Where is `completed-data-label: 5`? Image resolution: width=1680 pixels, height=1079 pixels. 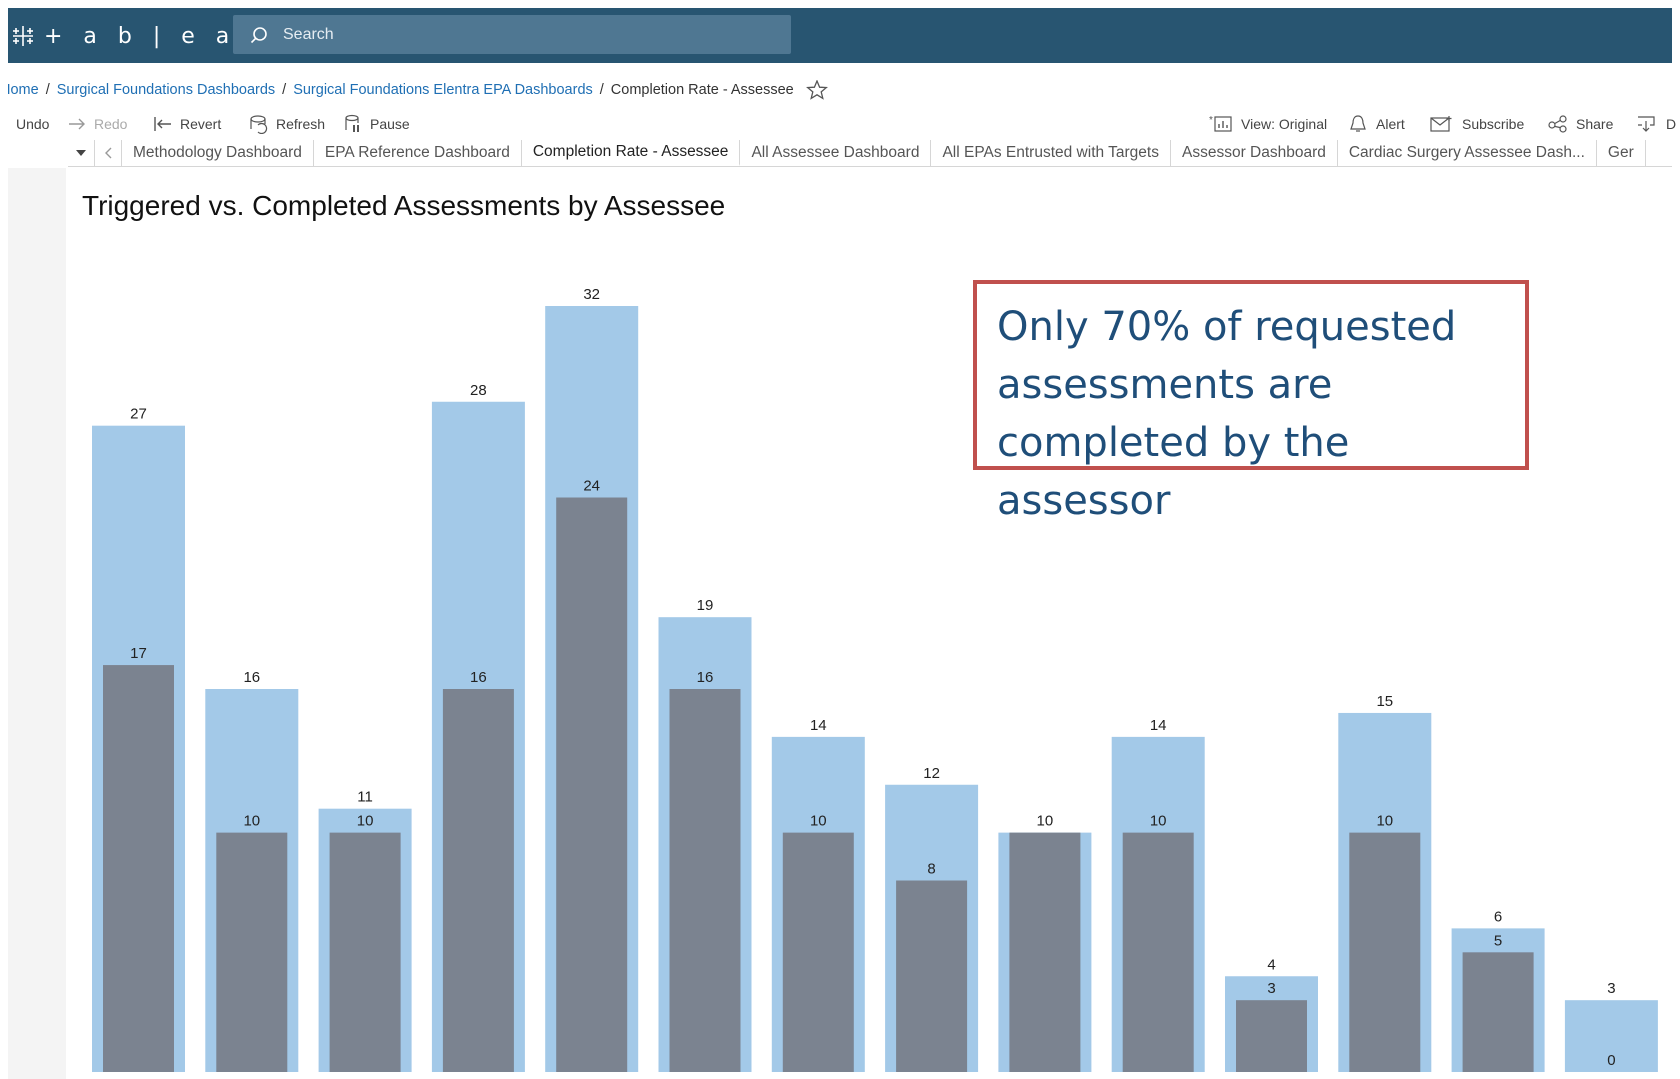 completed-data-label: 5 is located at coordinates (1498, 940).